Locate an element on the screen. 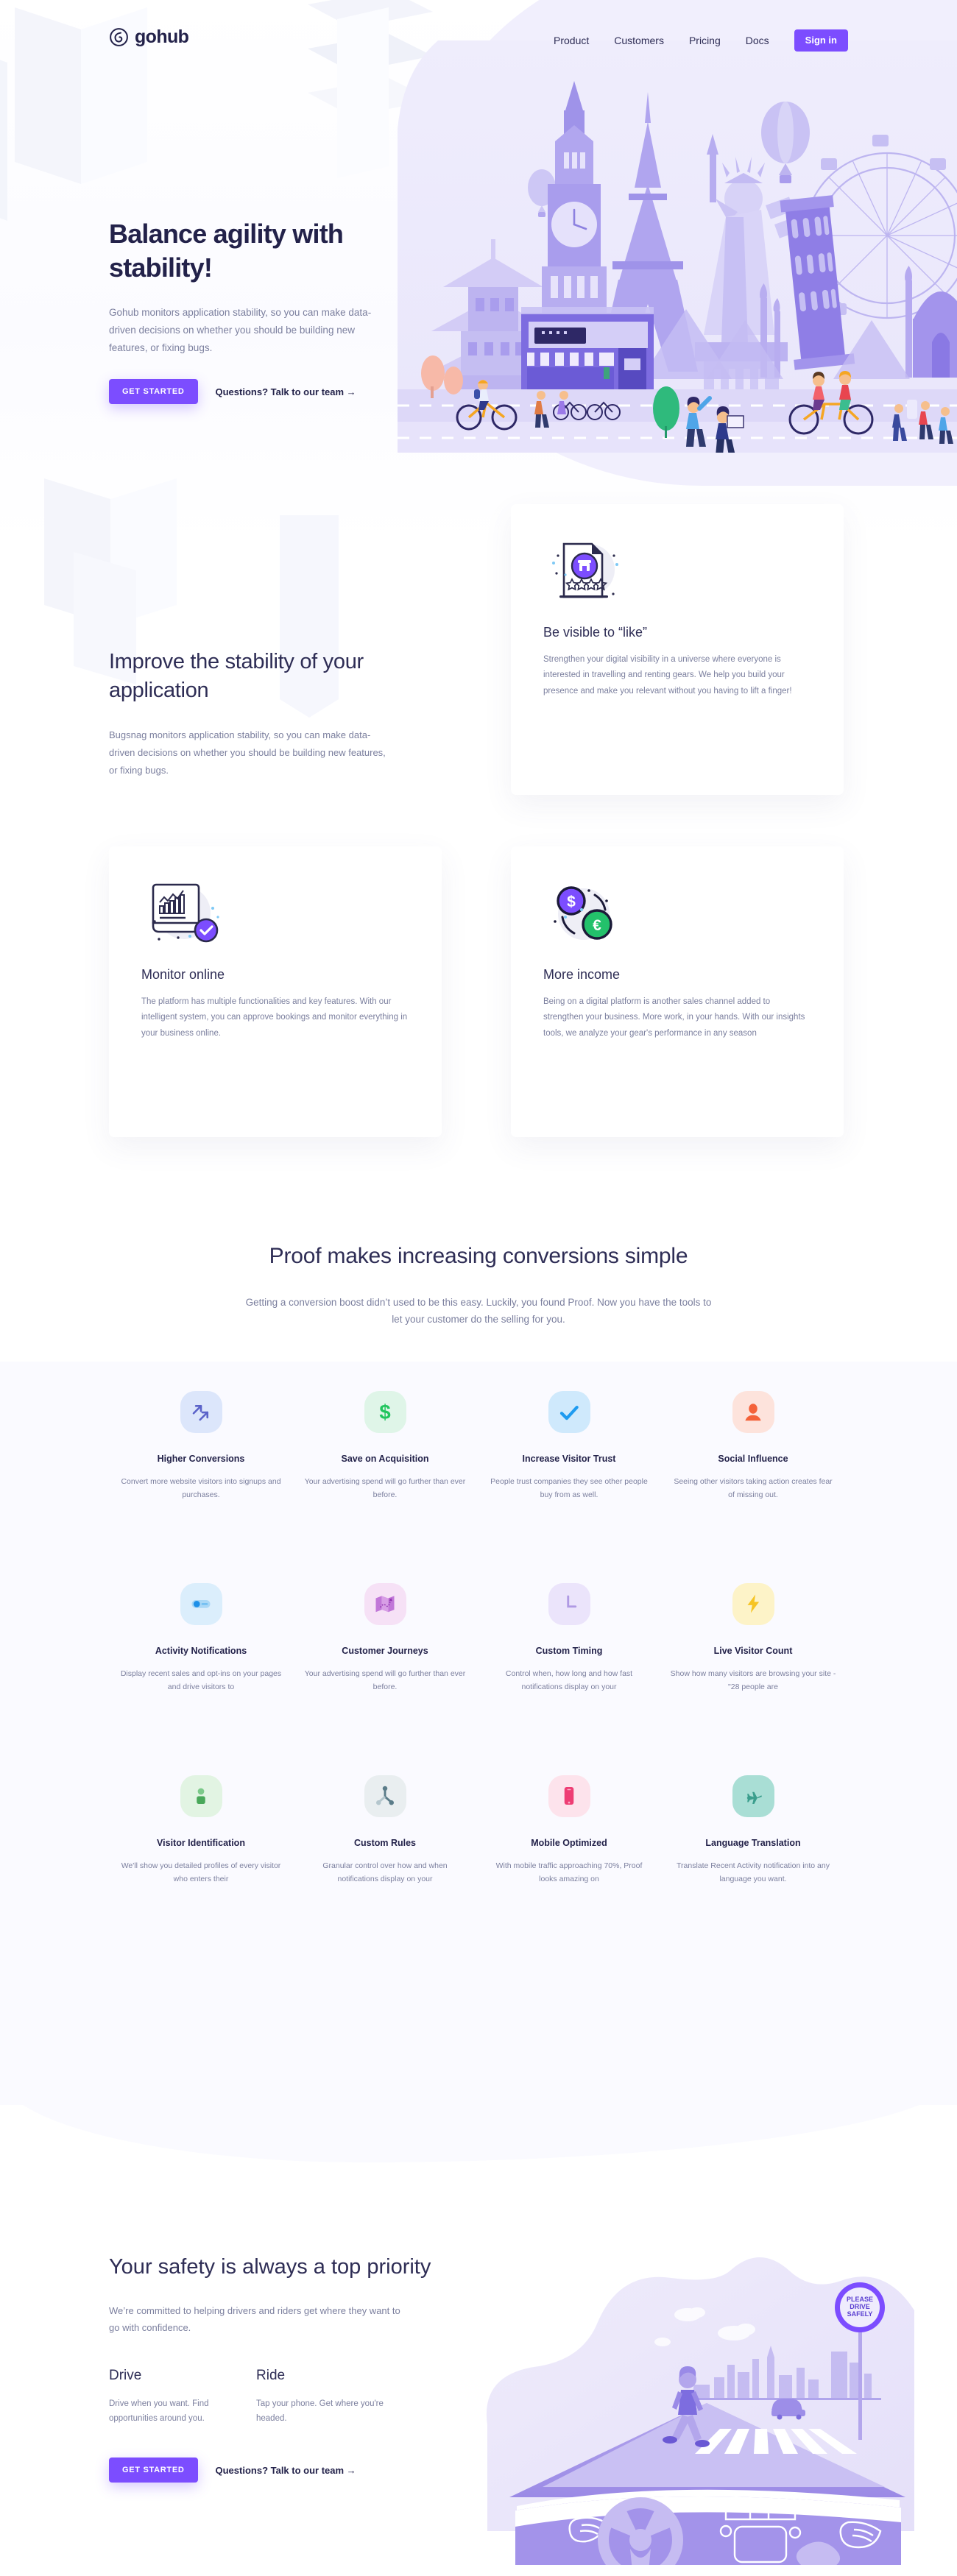 The width and height of the screenshot is (957, 2576). svg-text: PLEASE is located at coordinates (860, 2299).